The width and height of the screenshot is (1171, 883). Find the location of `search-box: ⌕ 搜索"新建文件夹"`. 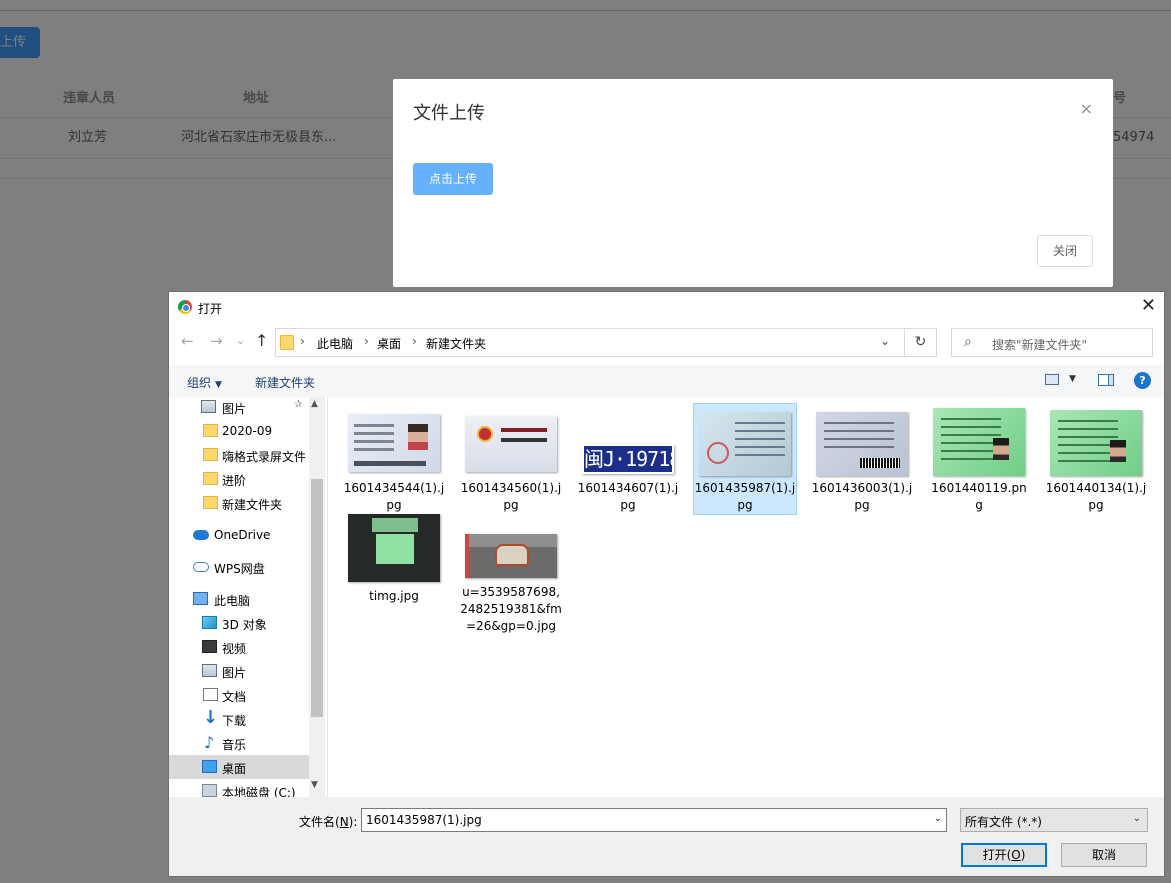

search-box: ⌕ 搜索"新建文件夹" is located at coordinates (1052, 342).